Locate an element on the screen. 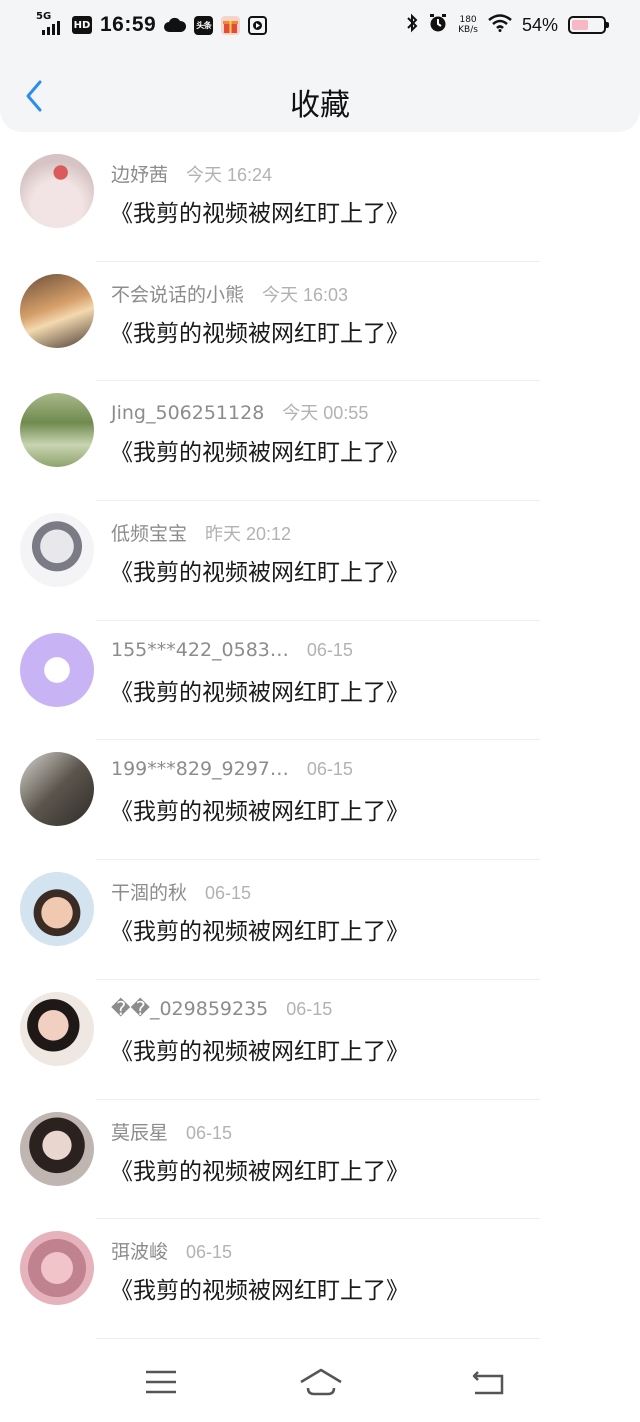 This screenshot has width=640, height=1422. bluetooth-icon is located at coordinates (412, 25).